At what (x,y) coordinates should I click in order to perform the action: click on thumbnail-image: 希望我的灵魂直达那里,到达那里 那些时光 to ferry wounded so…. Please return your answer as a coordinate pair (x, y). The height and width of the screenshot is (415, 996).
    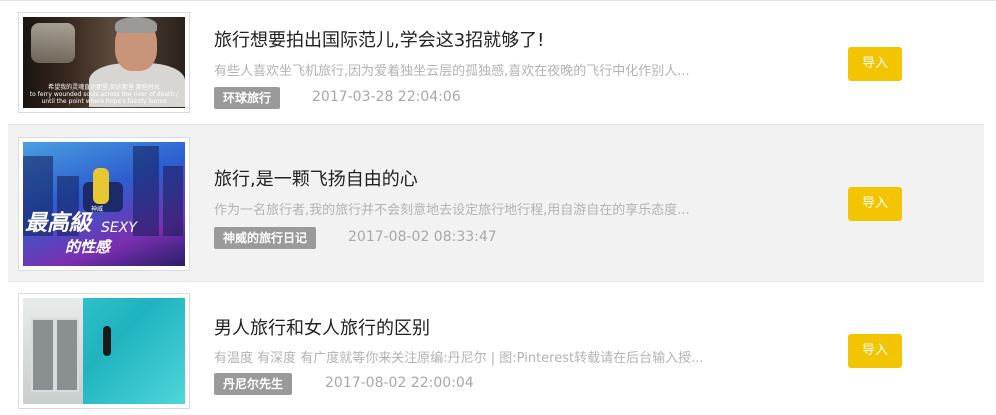
    Looking at the image, I should click on (104, 62).